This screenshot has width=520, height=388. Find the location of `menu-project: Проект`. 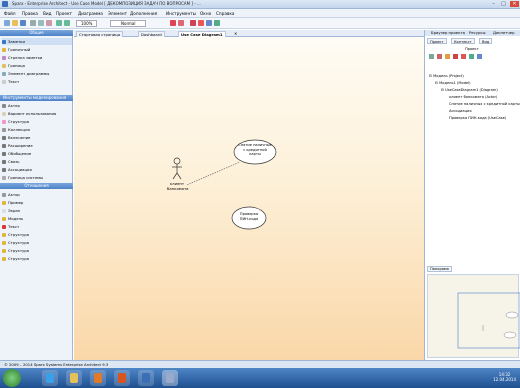

menu-project: Проект is located at coordinates (64, 13).